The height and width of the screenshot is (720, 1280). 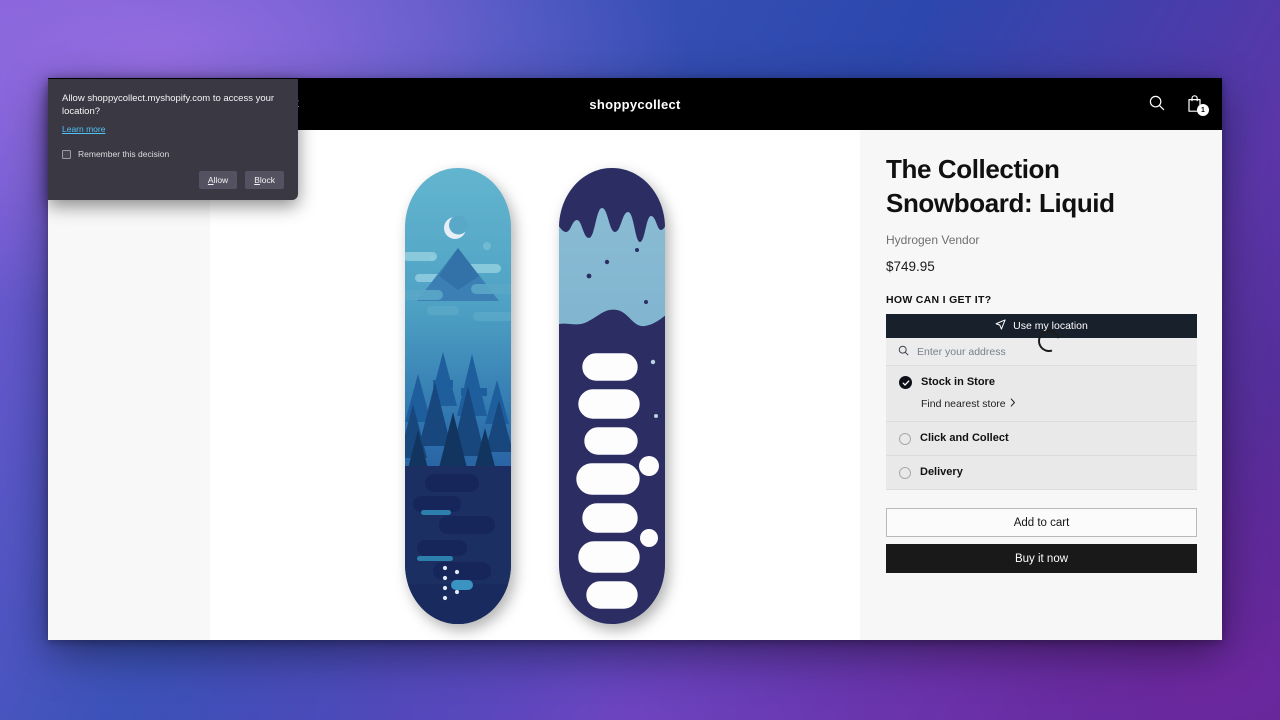 What do you see at coordinates (1041, 540) in the screenshot?
I see `purchase-actions: Add to cart Buy it now` at bounding box center [1041, 540].